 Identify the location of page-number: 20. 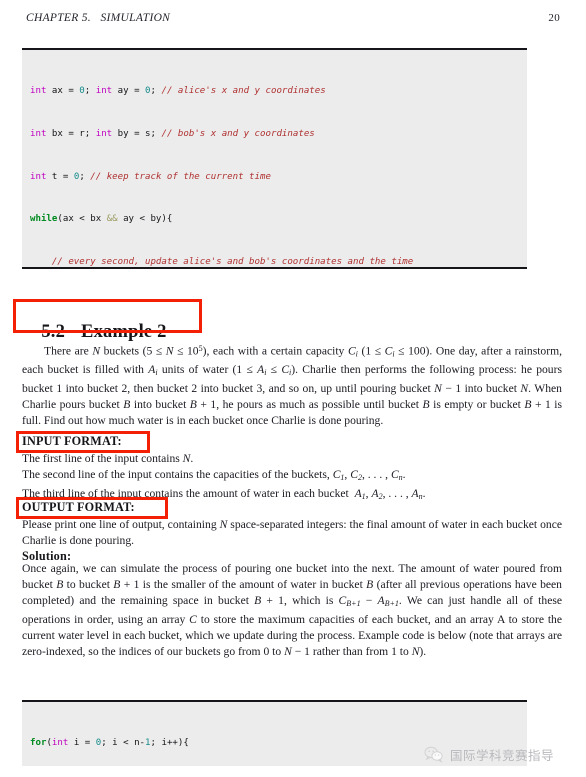
(554, 18).